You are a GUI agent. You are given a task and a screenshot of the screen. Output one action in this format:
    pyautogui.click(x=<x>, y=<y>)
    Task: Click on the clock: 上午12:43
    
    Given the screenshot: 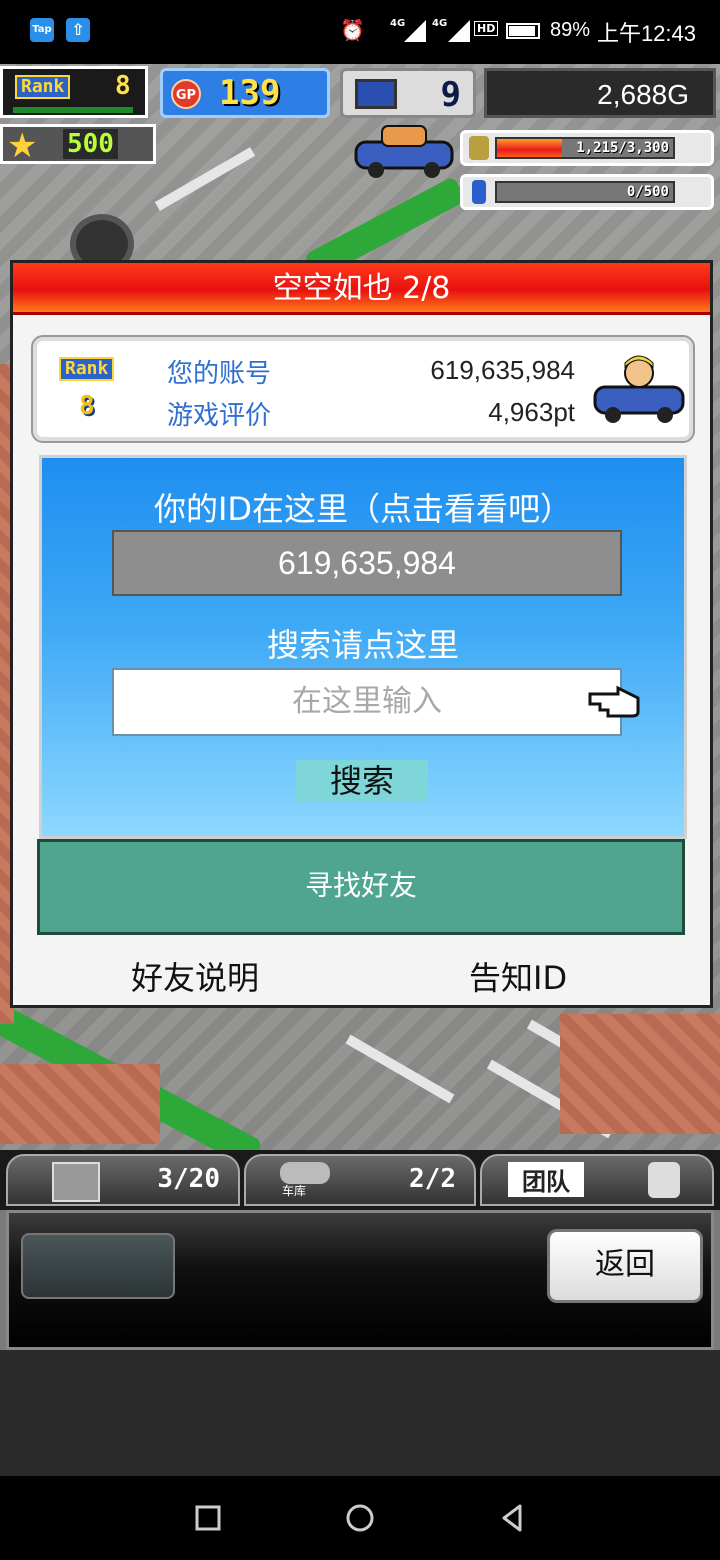 What is the action you would take?
    pyautogui.click(x=646, y=33)
    